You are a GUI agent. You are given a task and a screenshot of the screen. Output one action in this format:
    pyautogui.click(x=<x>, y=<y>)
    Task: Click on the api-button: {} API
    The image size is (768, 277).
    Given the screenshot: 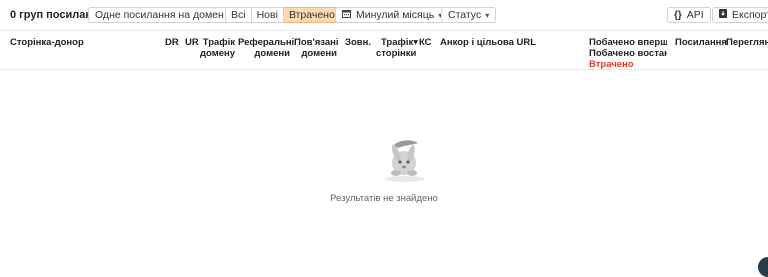 What is the action you would take?
    pyautogui.click(x=689, y=15)
    